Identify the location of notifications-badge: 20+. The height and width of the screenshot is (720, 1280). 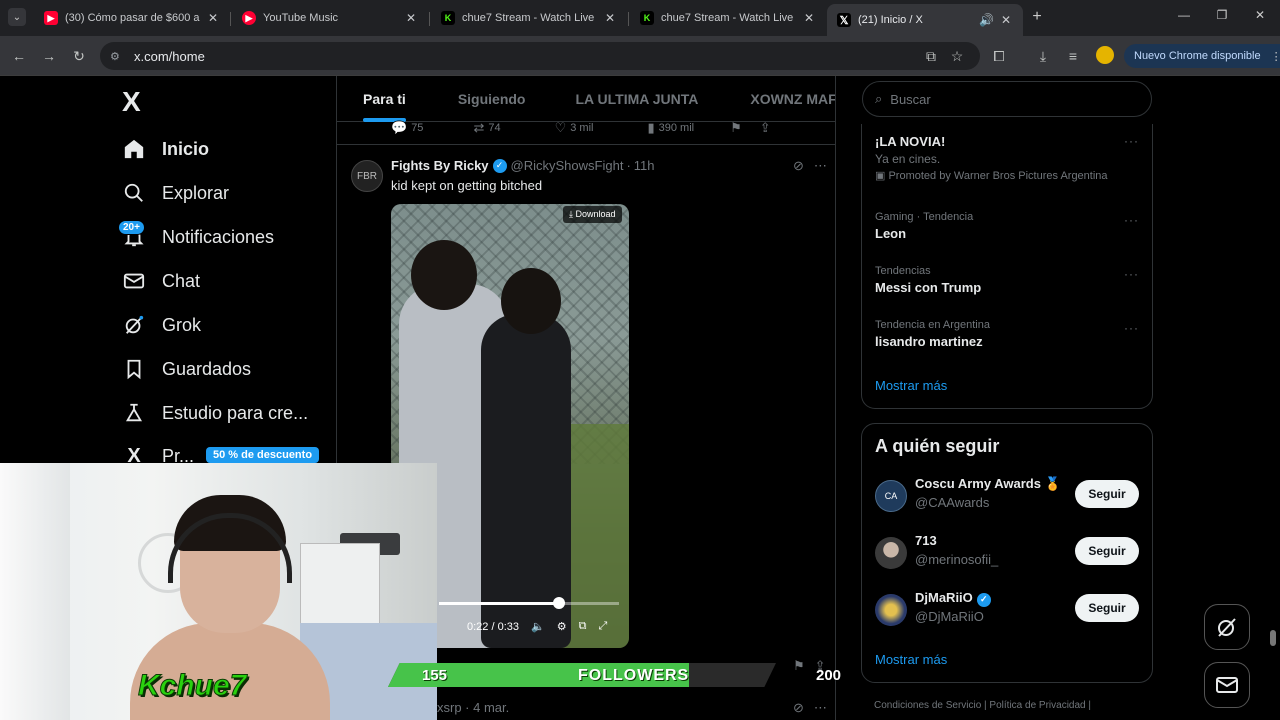
(131, 227).